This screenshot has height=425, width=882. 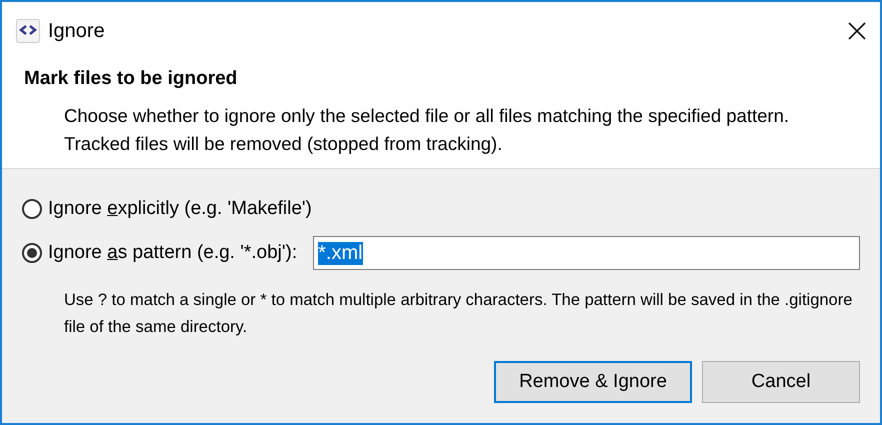 I want to click on remove-ignore-button: Remove & Ignore, so click(x=593, y=382).